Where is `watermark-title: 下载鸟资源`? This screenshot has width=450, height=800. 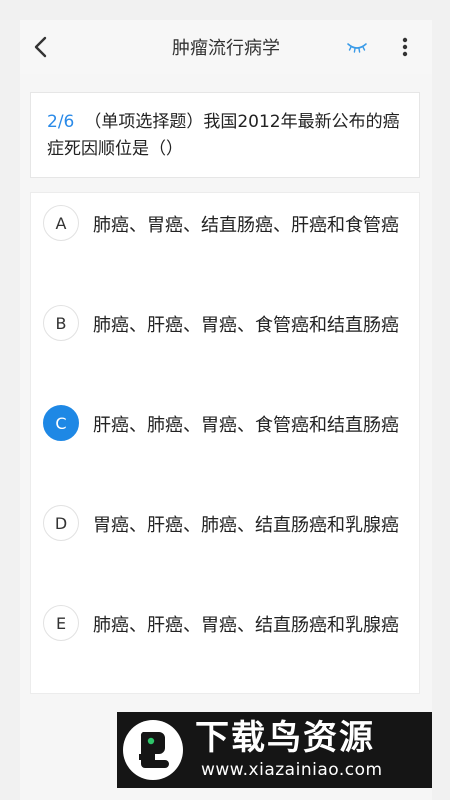 watermark-title: 下载鸟资源 is located at coordinates (285, 738).